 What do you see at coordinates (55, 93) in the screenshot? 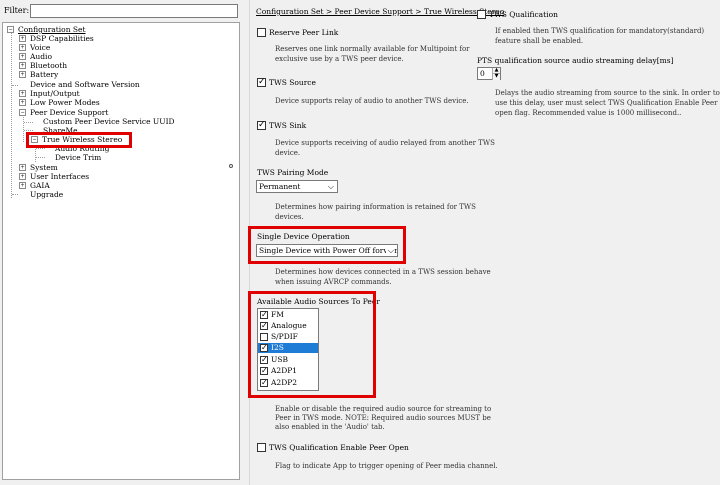
I see `tree-item-label: Input/Output` at bounding box center [55, 93].